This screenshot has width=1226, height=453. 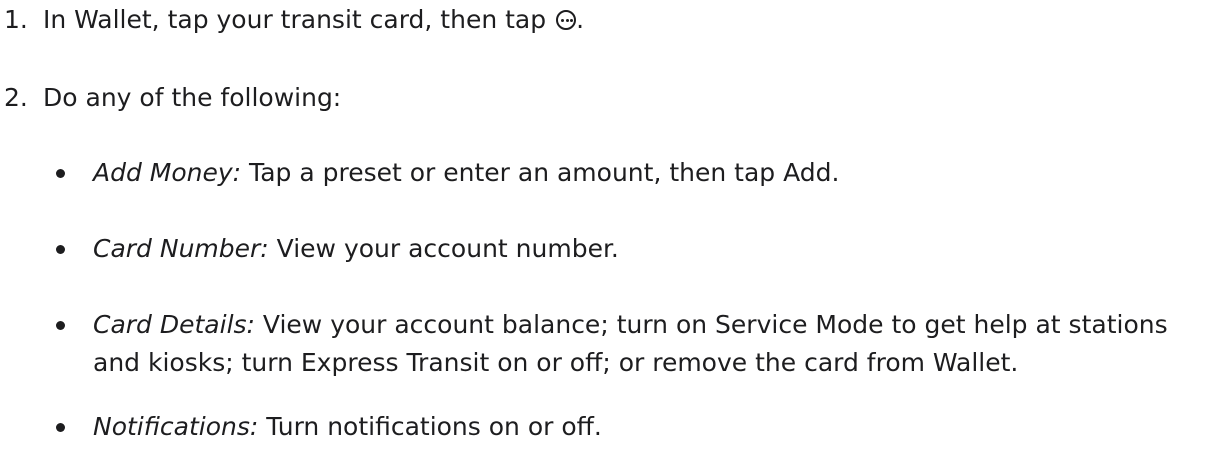 What do you see at coordinates (16, 97) in the screenshot?
I see `step-number: 2.` at bounding box center [16, 97].